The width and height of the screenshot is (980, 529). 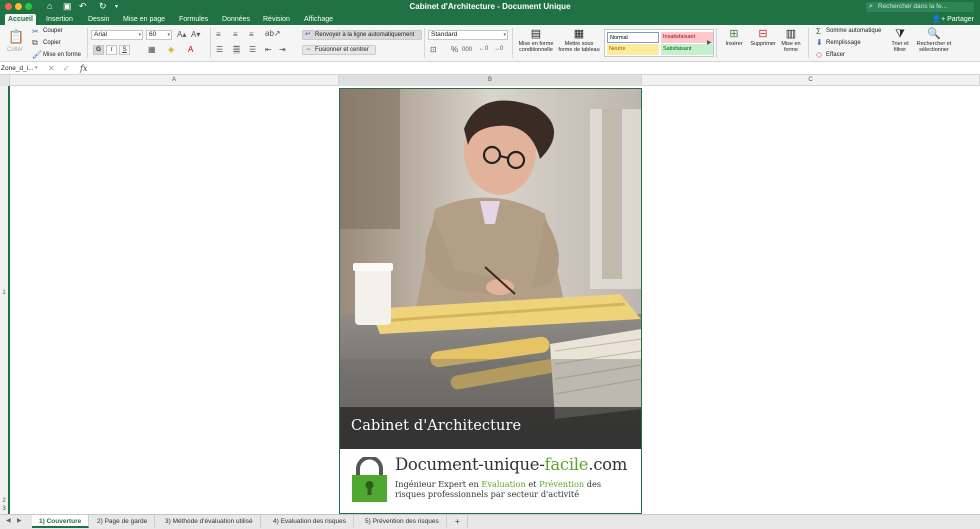 I want to click on format-painter-button: Mise en forme, so click(x=62, y=55).